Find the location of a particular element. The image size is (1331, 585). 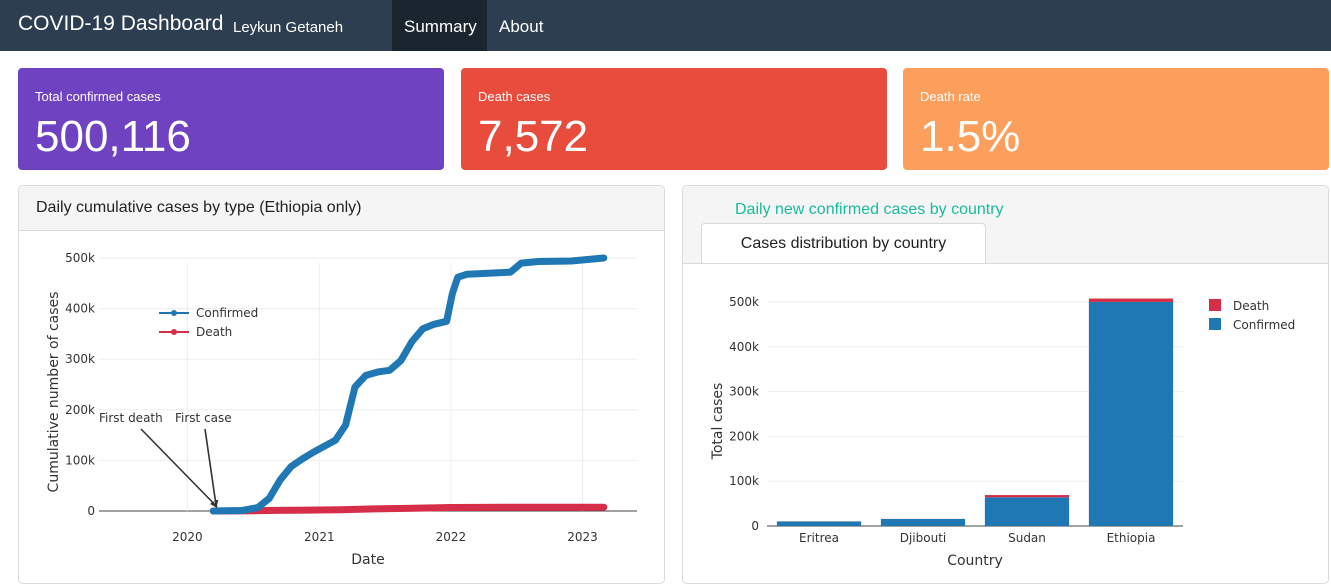

value-box-value: 7,572 is located at coordinates (533, 136).